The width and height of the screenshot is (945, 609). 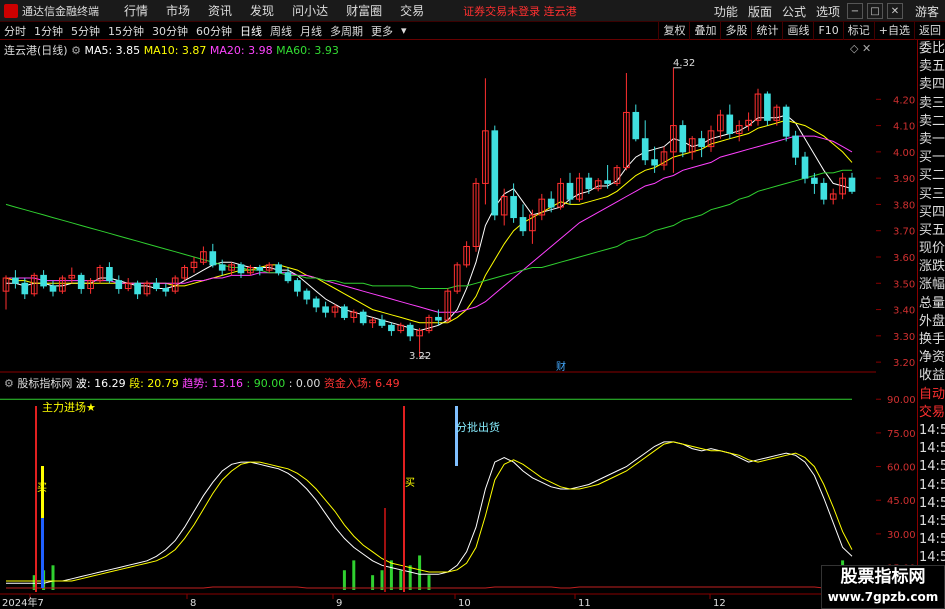 I want to click on ind-gear-icon: ⚙, so click(x=9, y=383).